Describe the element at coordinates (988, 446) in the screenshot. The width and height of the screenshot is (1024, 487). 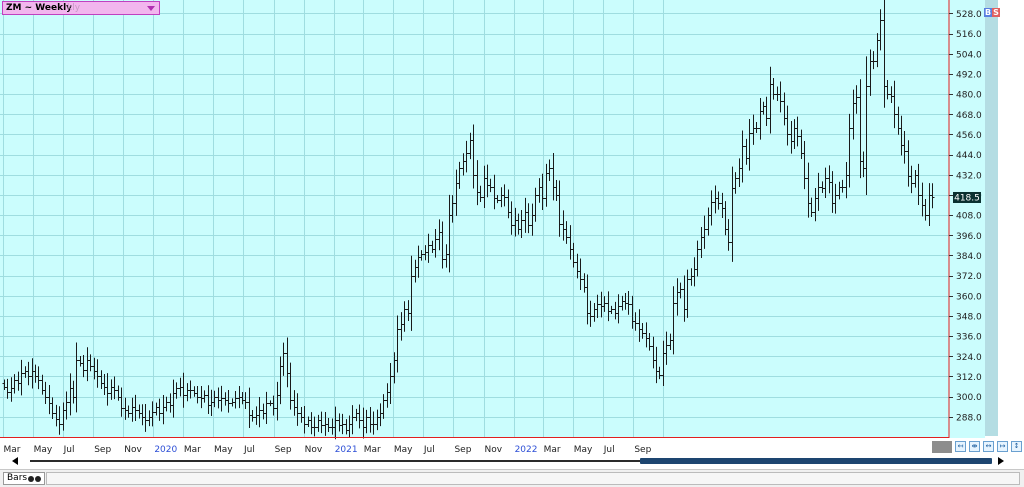
I see `zoom-in-icon: ↔` at that location.